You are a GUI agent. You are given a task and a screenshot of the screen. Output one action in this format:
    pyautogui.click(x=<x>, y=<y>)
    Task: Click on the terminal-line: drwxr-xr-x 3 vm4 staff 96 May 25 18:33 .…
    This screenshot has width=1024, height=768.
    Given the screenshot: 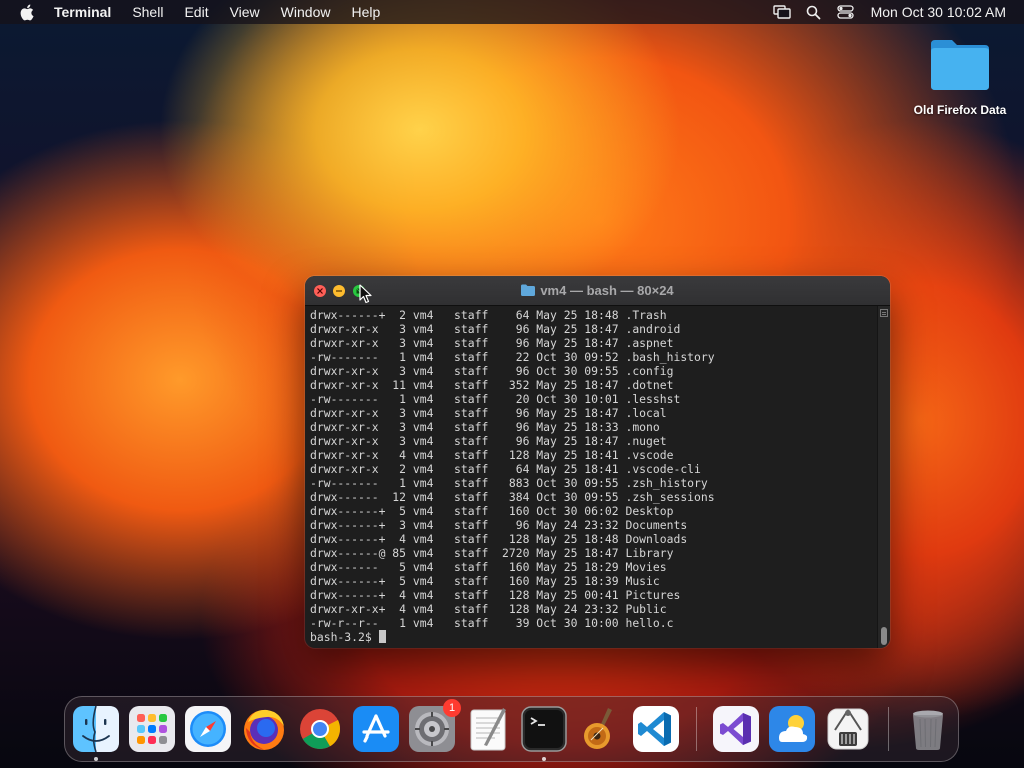 What is the action you would take?
    pyautogui.click(x=485, y=427)
    